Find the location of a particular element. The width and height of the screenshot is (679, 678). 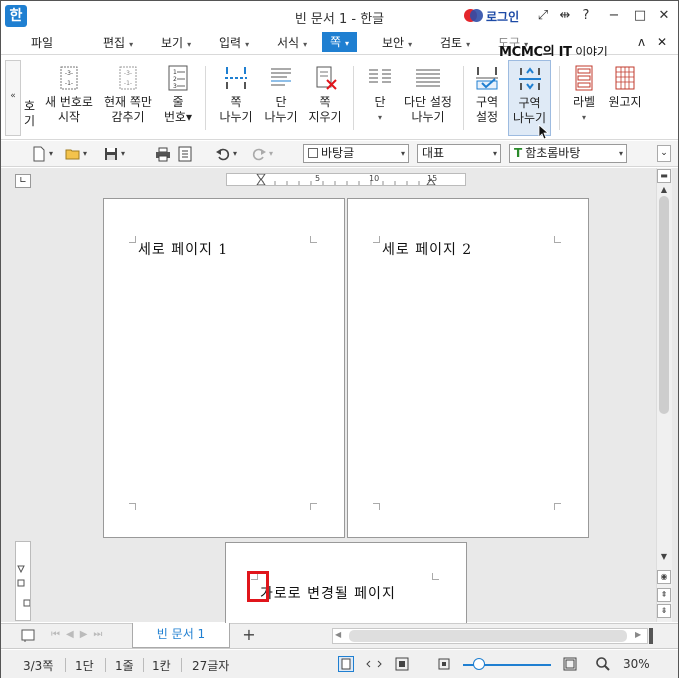

section-break-icon is located at coordinates (530, 79).